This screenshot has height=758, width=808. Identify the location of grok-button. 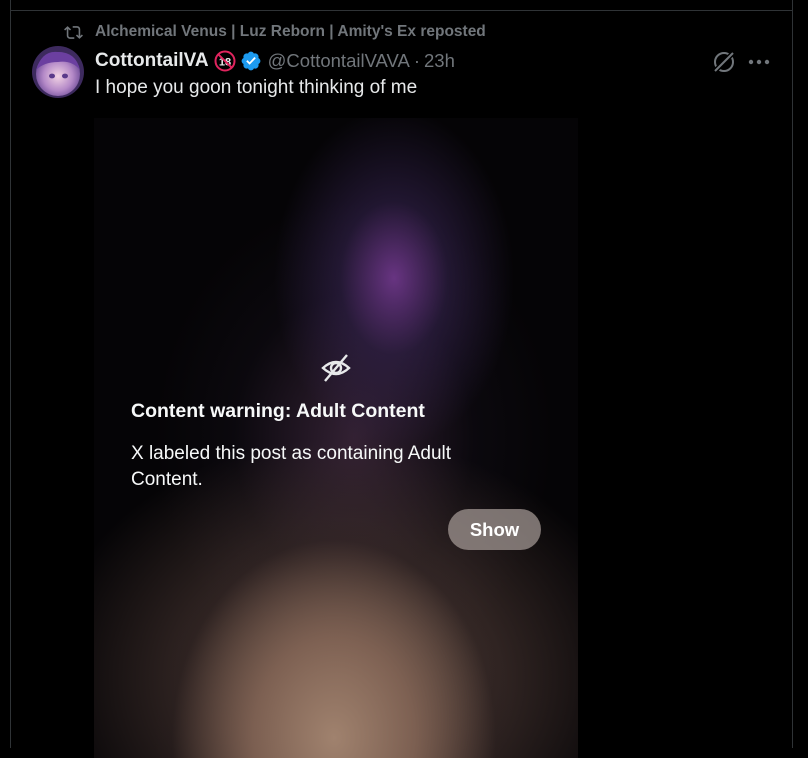
(724, 62).